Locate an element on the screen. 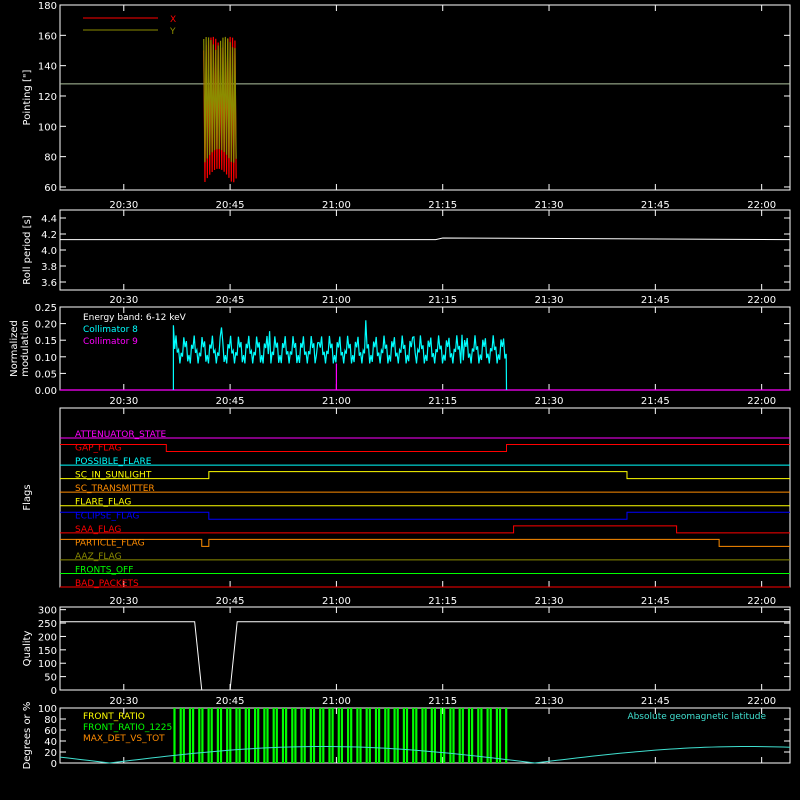 This screenshot has width=800, height=800. flag-line-sc-in-sunlight is located at coordinates (425, 475).